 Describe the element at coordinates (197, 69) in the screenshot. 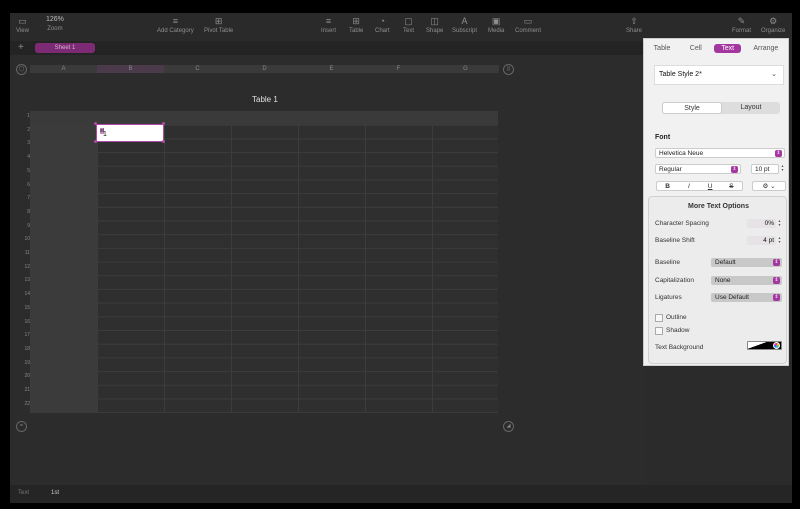

I see `column-header-c: C` at that location.